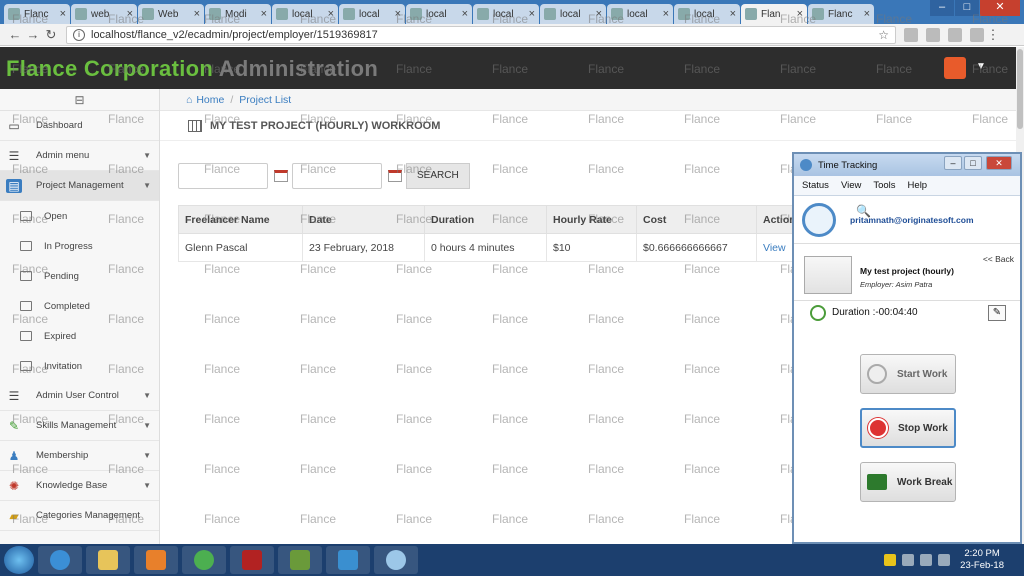 The image size is (1024, 576). What do you see at coordinates (19, 560) in the screenshot?
I see `start-button-icon` at bounding box center [19, 560].